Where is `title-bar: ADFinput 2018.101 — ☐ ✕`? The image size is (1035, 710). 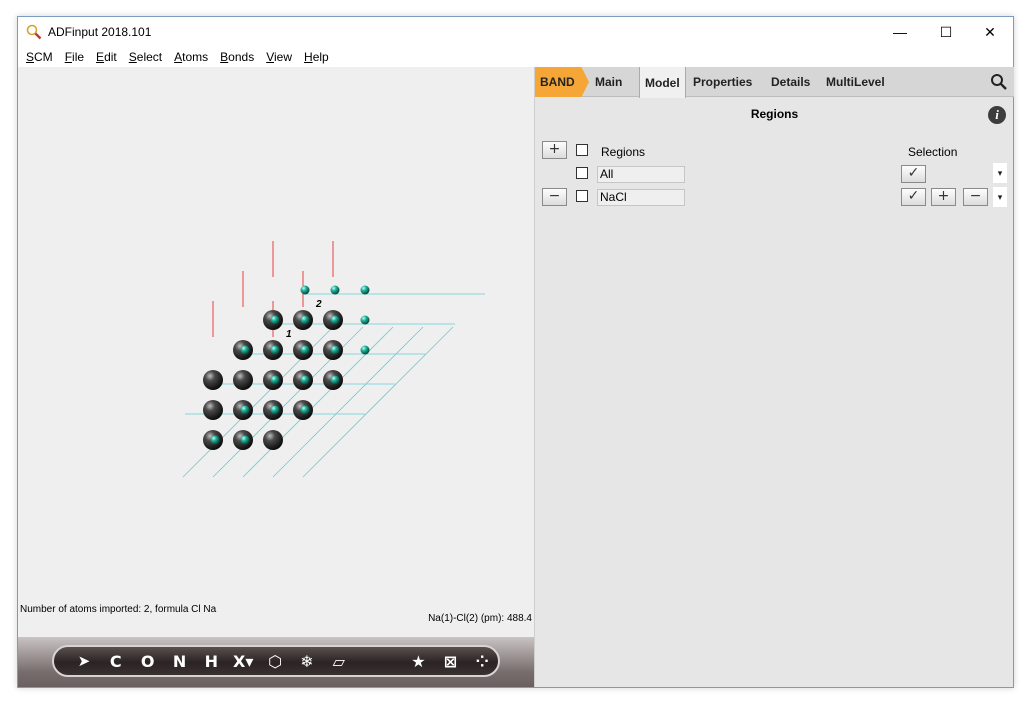
title-bar: ADFinput 2018.101 — ☐ ✕ is located at coordinates (515, 32).